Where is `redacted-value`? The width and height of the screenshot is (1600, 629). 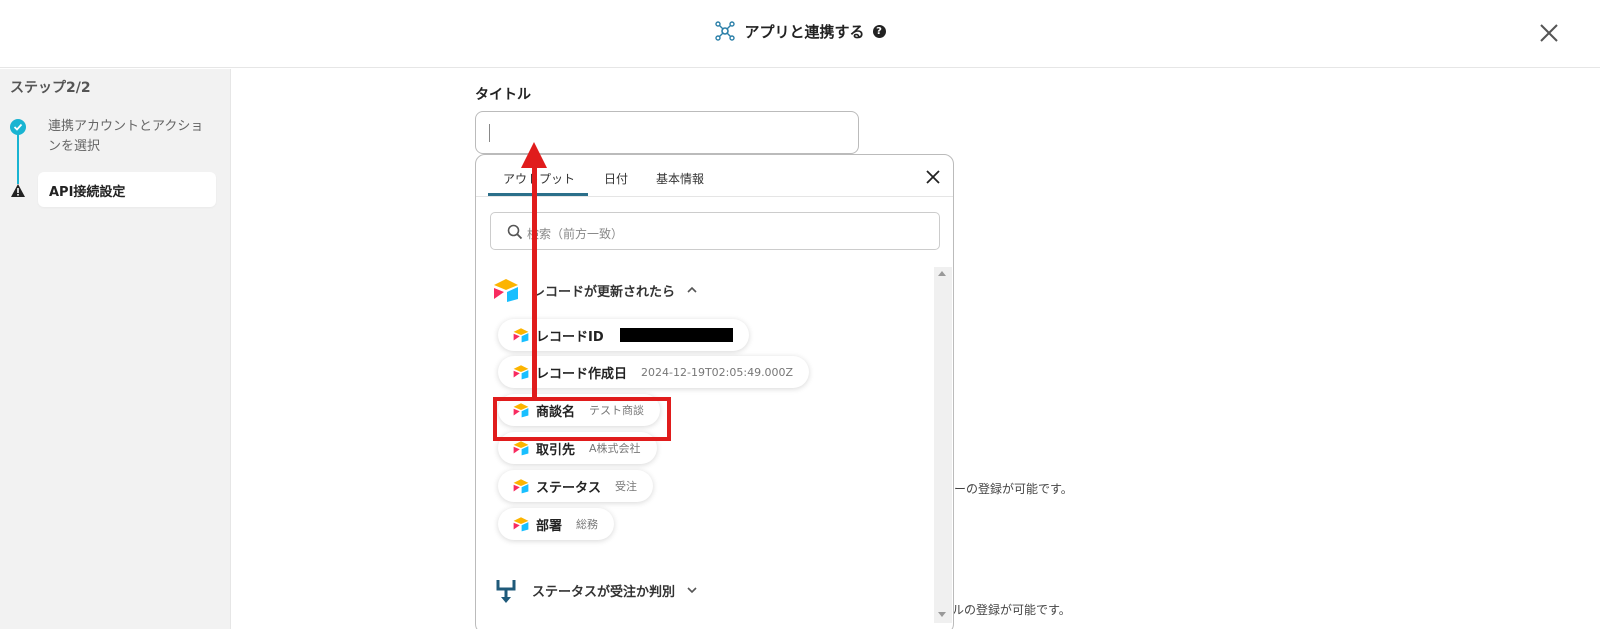
redacted-value is located at coordinates (676, 335).